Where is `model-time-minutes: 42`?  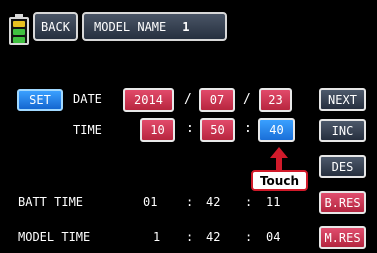
model-time-minutes: 42 is located at coordinates (213, 237).